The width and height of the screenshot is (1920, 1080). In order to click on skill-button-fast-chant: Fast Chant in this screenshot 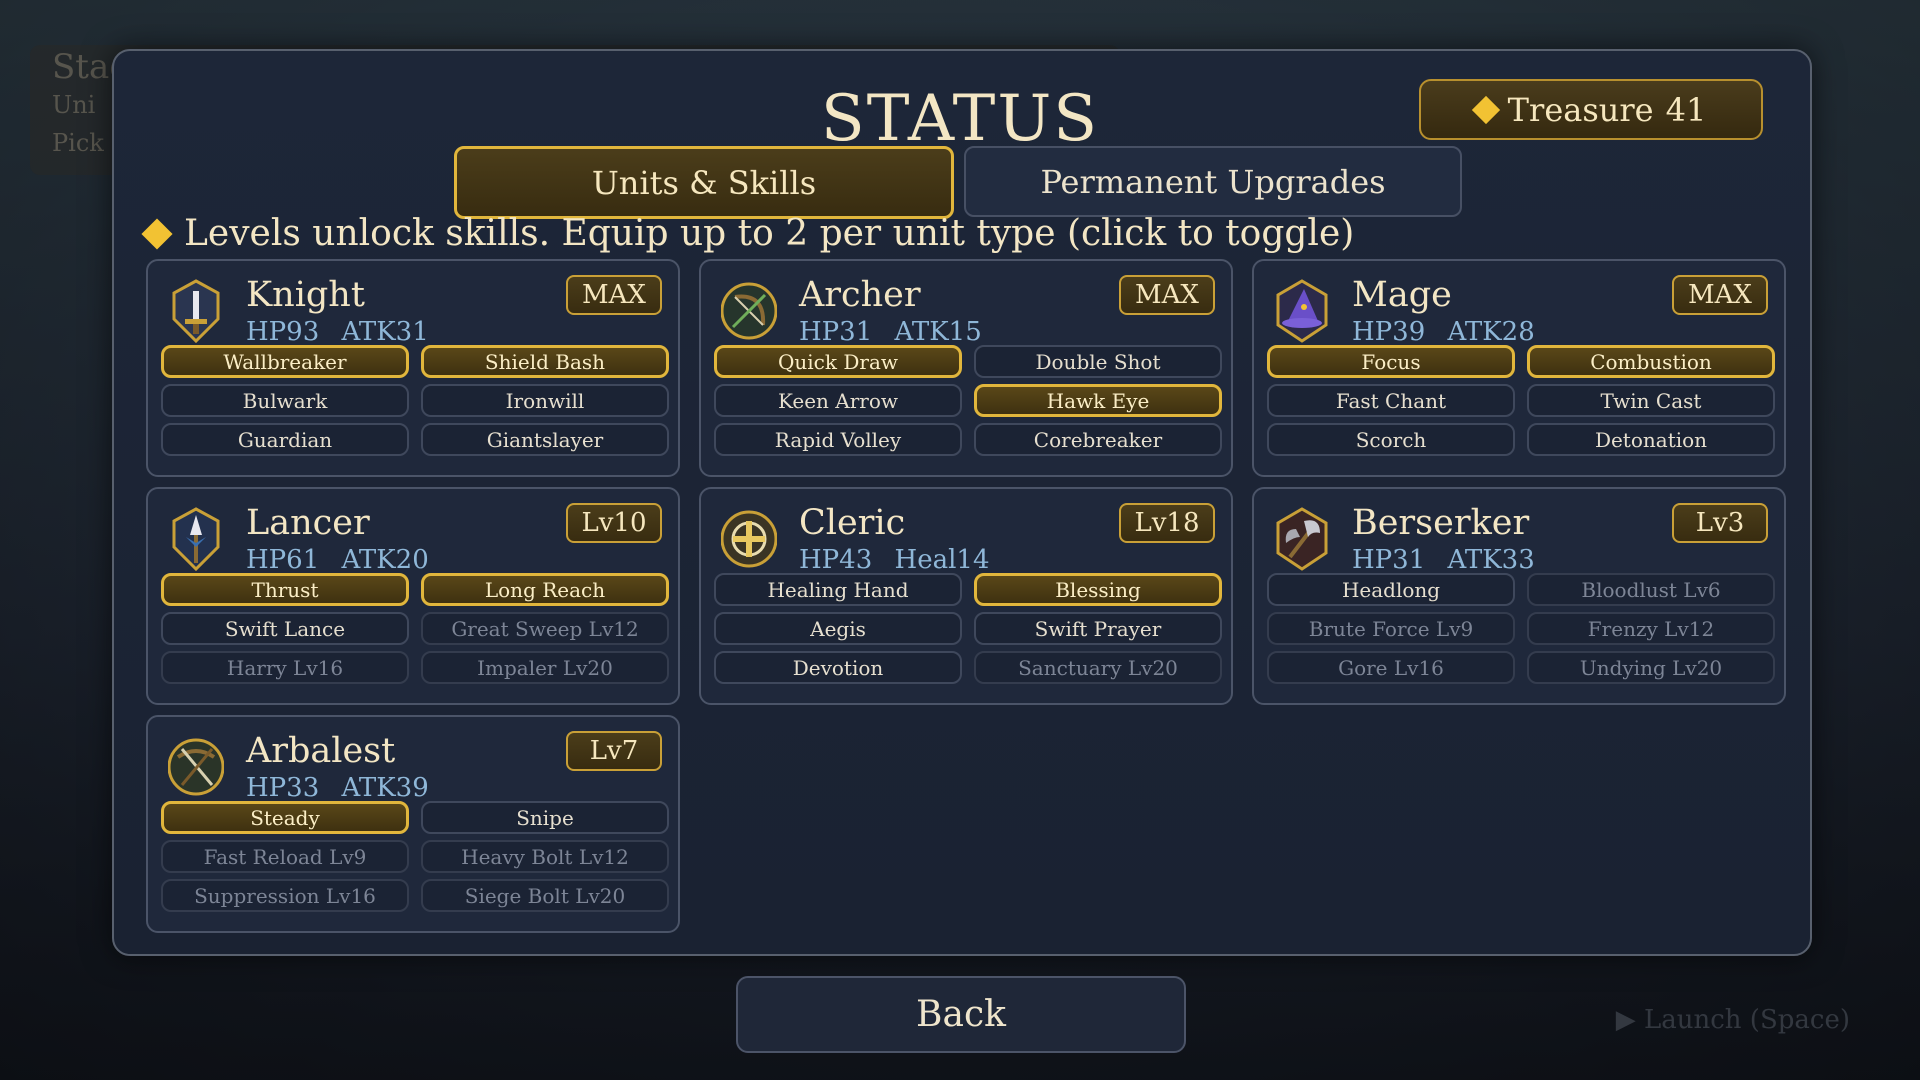, I will do `click(1391, 400)`.